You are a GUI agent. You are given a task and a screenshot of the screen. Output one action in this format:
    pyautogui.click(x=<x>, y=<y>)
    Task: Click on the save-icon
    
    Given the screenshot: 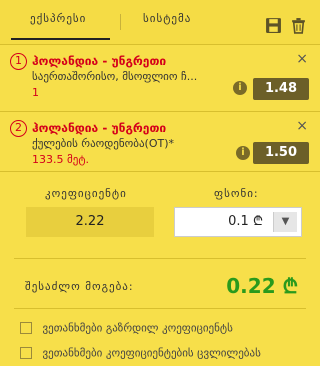 What is the action you would take?
    pyautogui.click(x=273, y=25)
    